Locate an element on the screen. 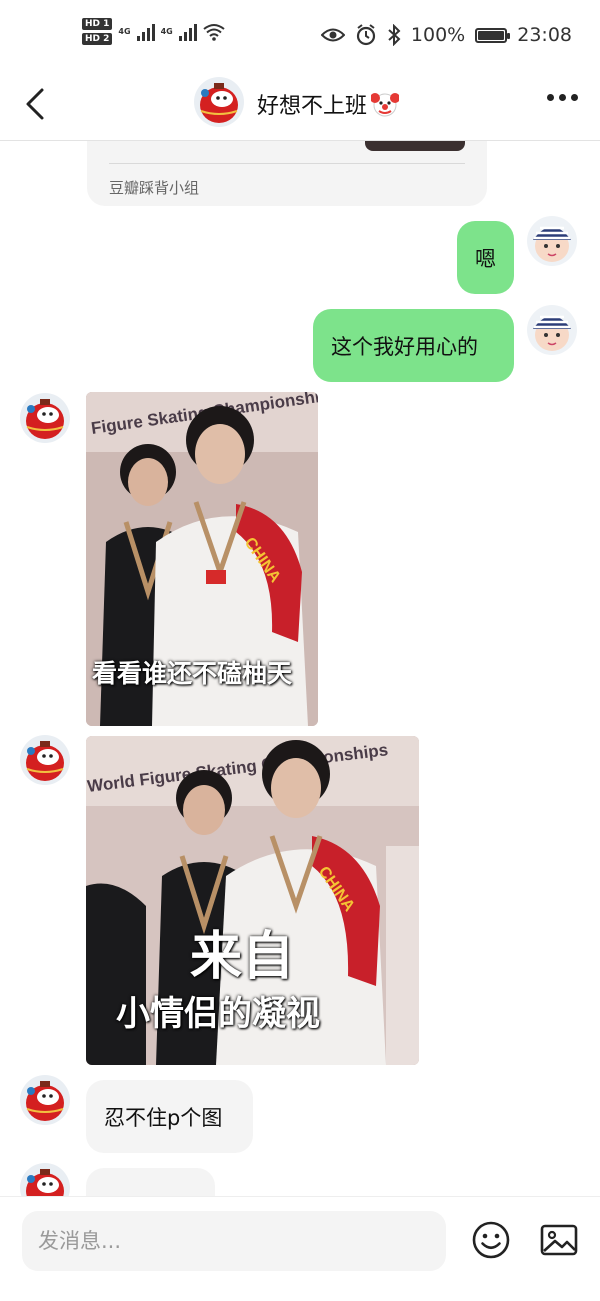  chat-avatar is located at coordinates (219, 102).